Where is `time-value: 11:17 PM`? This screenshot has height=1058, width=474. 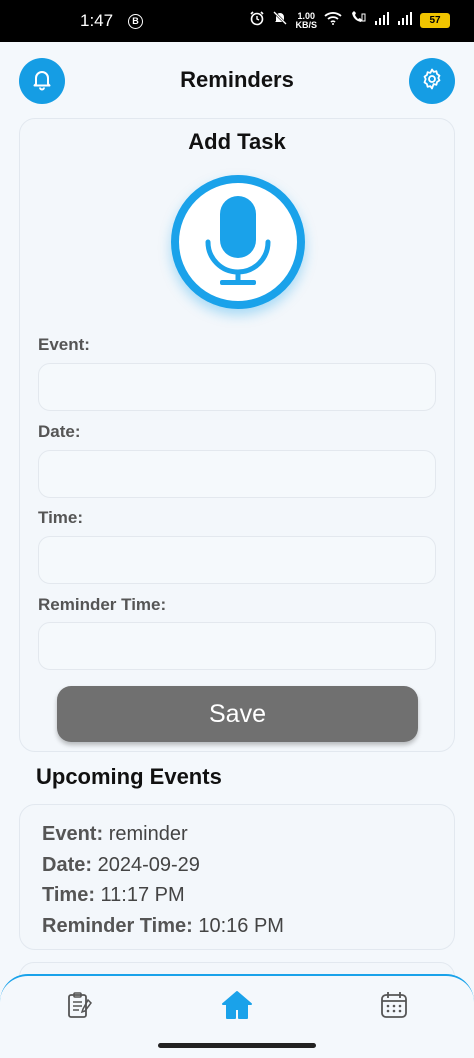 time-value: 11:17 PM is located at coordinates (142, 895).